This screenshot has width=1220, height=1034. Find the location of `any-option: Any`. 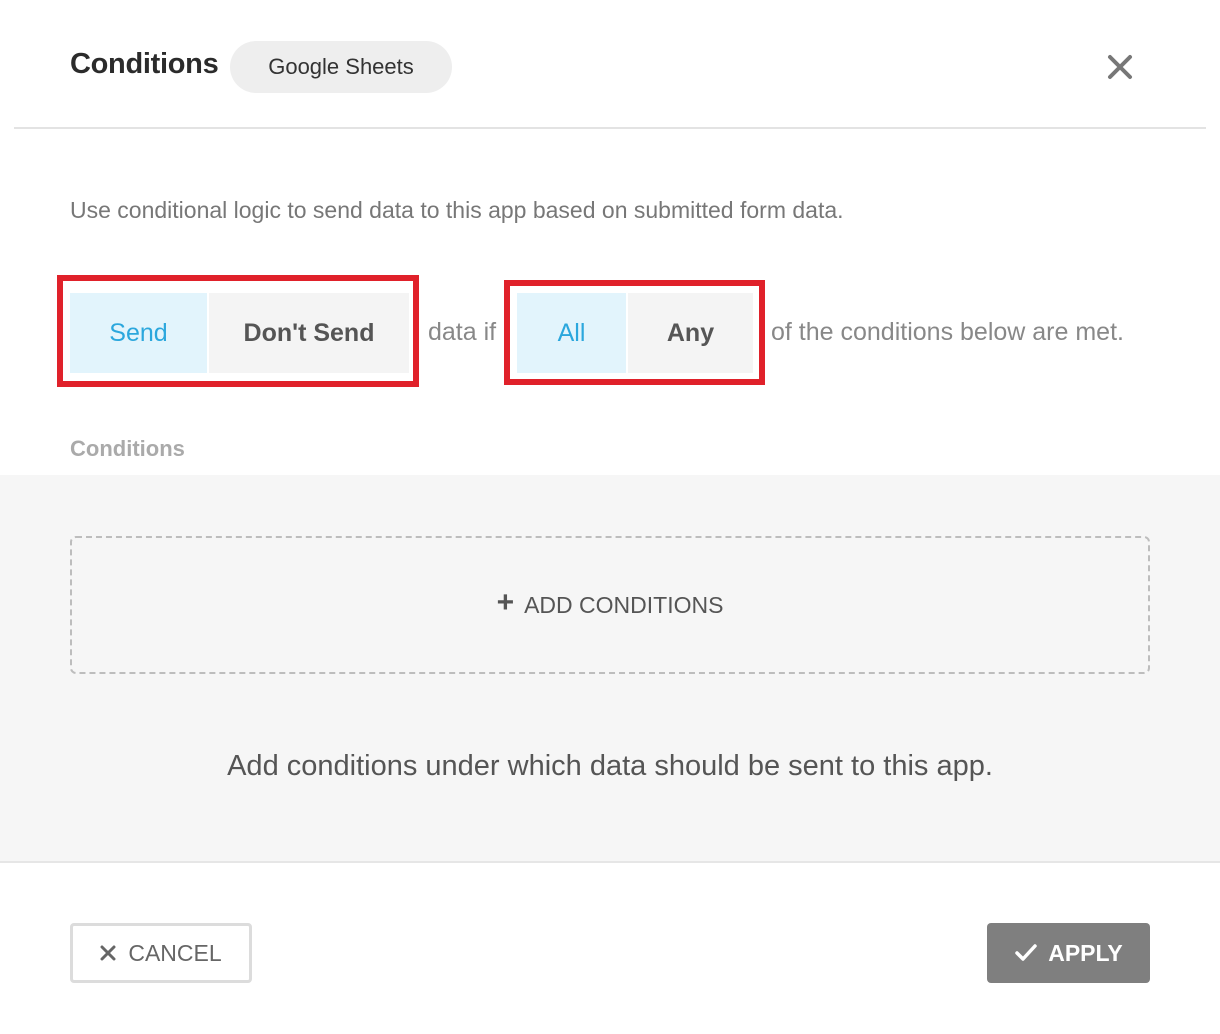

any-option: Any is located at coordinates (690, 333).